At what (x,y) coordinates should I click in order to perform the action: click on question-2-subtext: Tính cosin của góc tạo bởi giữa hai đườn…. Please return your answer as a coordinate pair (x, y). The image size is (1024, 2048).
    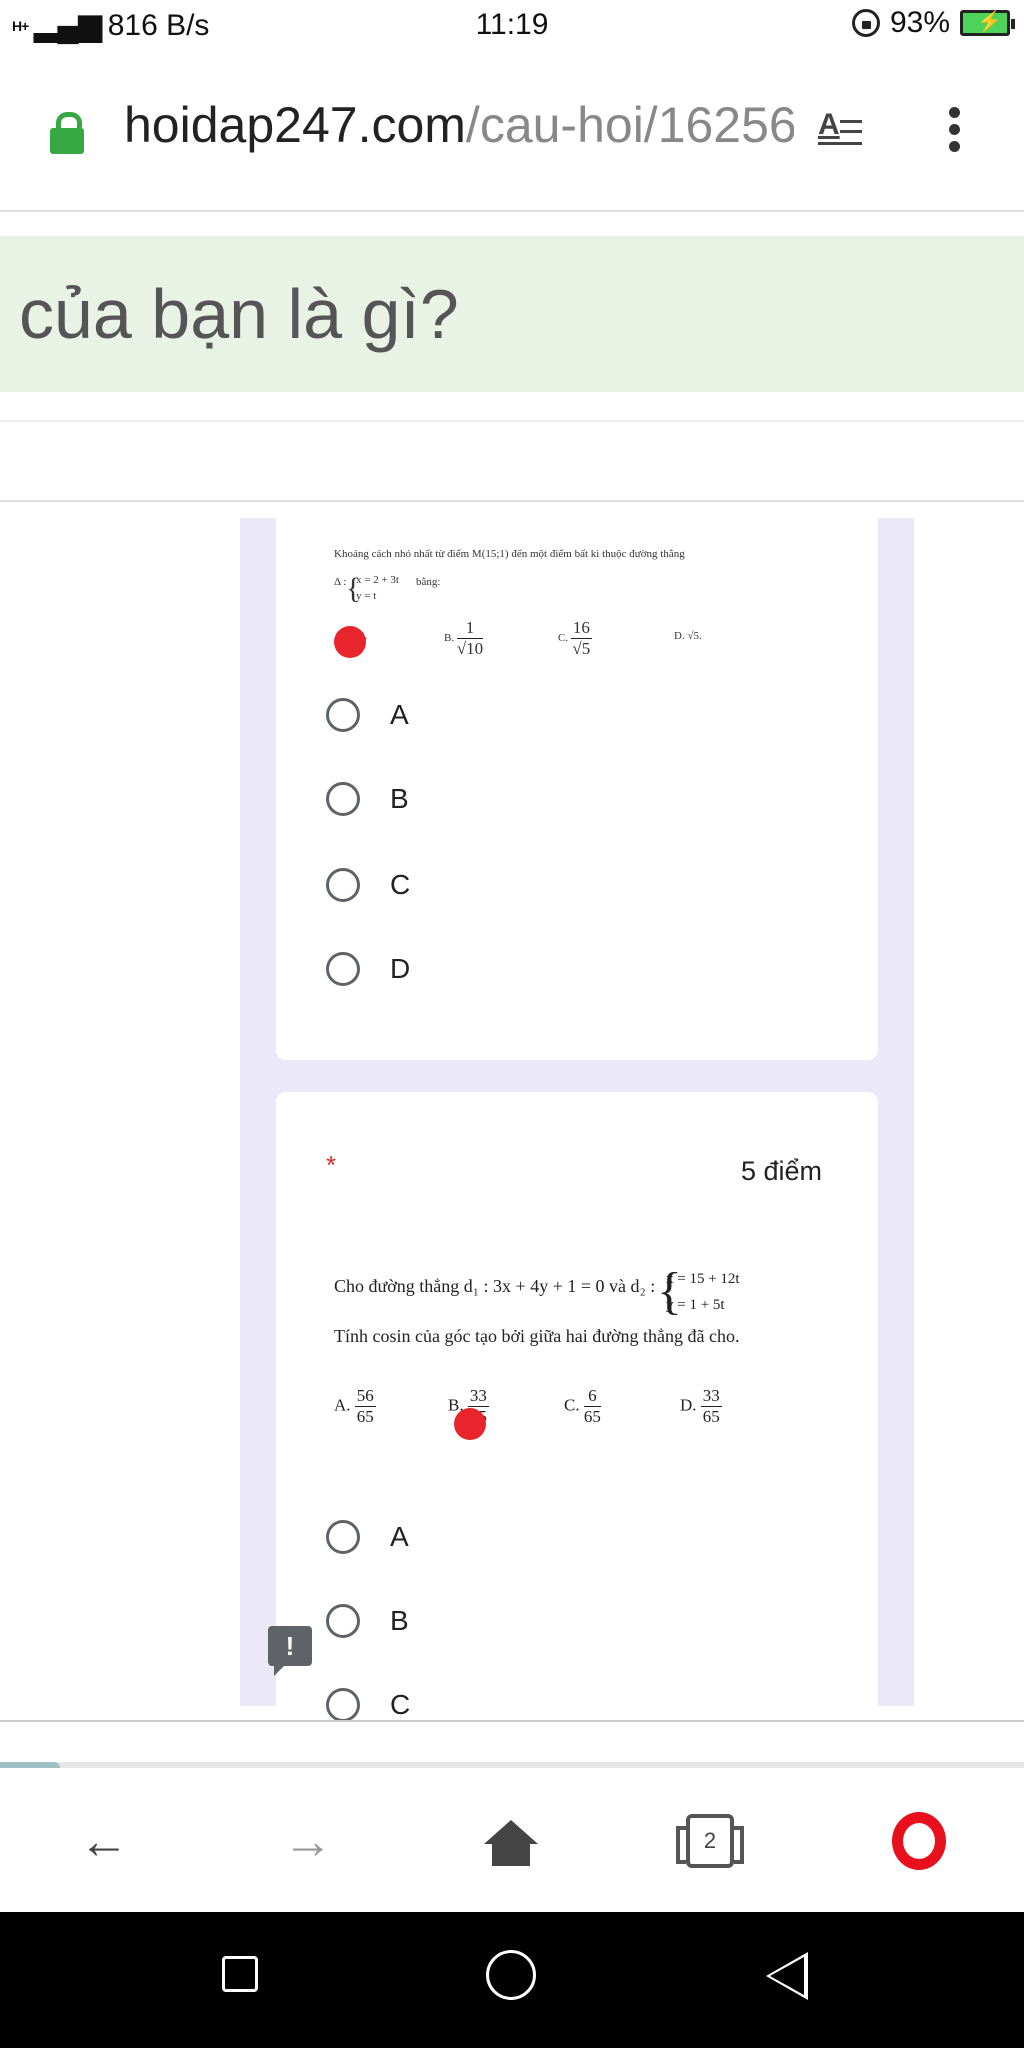
    Looking at the image, I should click on (537, 1336).